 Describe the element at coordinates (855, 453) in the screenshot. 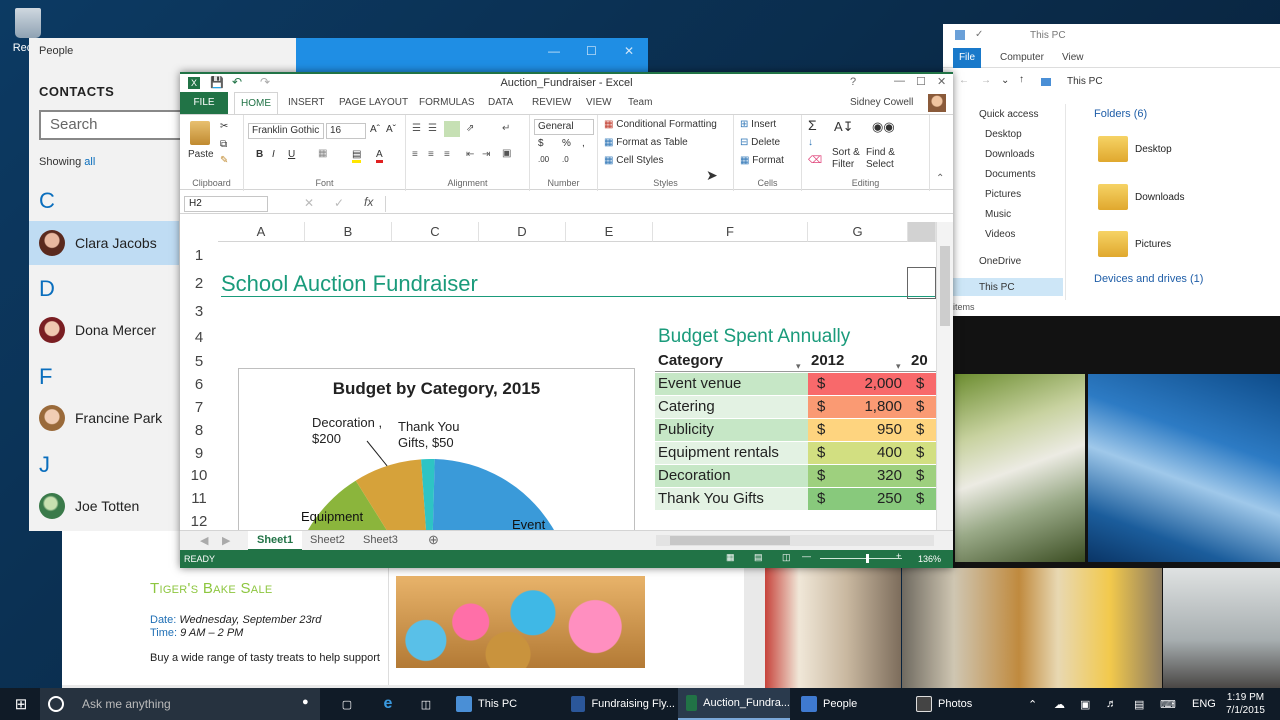

I see `table-cell-amount: 400` at that location.